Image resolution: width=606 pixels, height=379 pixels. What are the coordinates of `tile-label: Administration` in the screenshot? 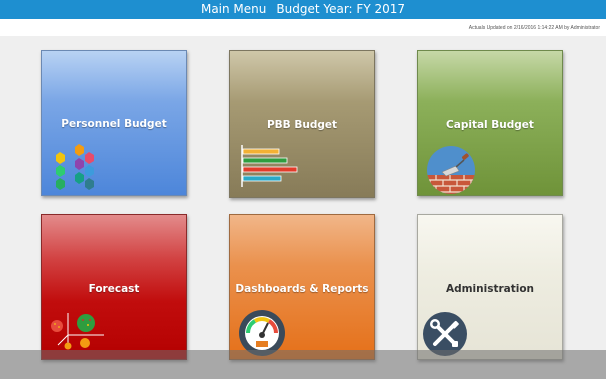 It's located at (490, 289).